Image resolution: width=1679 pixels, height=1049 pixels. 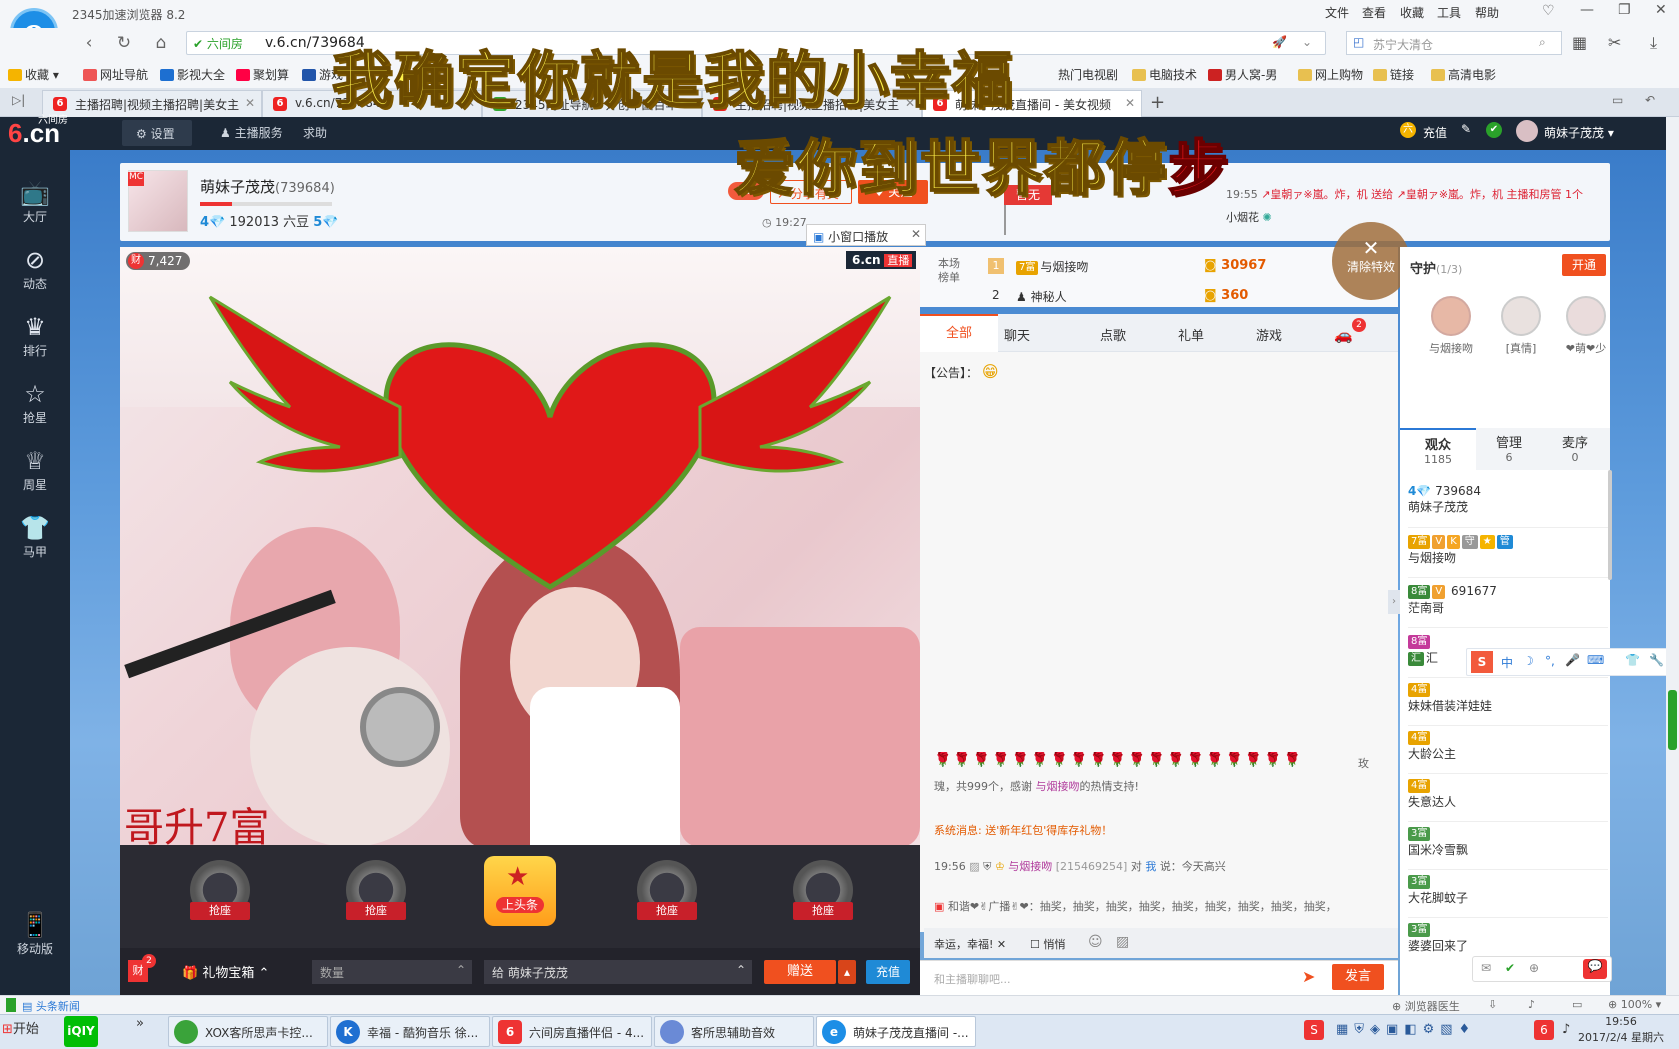 What do you see at coordinates (1157, 102) in the screenshot?
I see `new-tab-button: +` at bounding box center [1157, 102].